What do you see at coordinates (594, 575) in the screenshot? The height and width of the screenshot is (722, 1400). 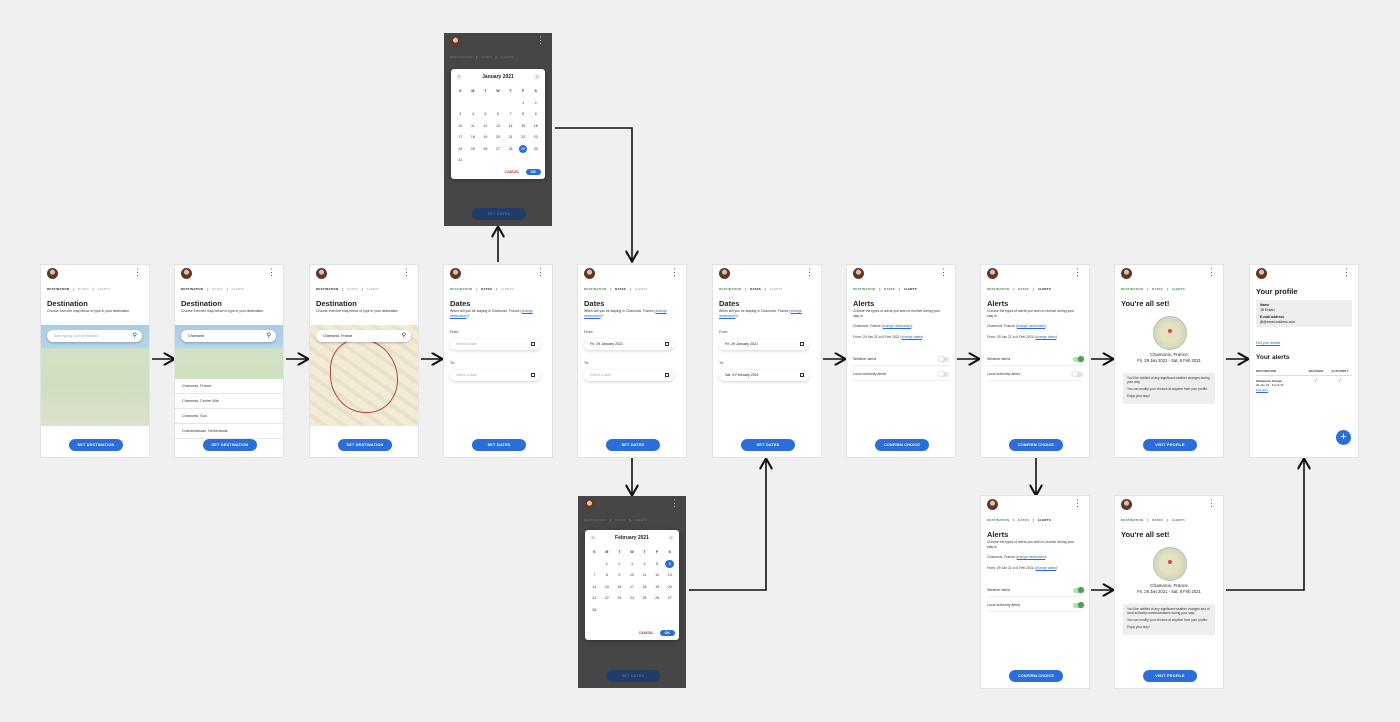 I see `calendar-day: 7` at bounding box center [594, 575].